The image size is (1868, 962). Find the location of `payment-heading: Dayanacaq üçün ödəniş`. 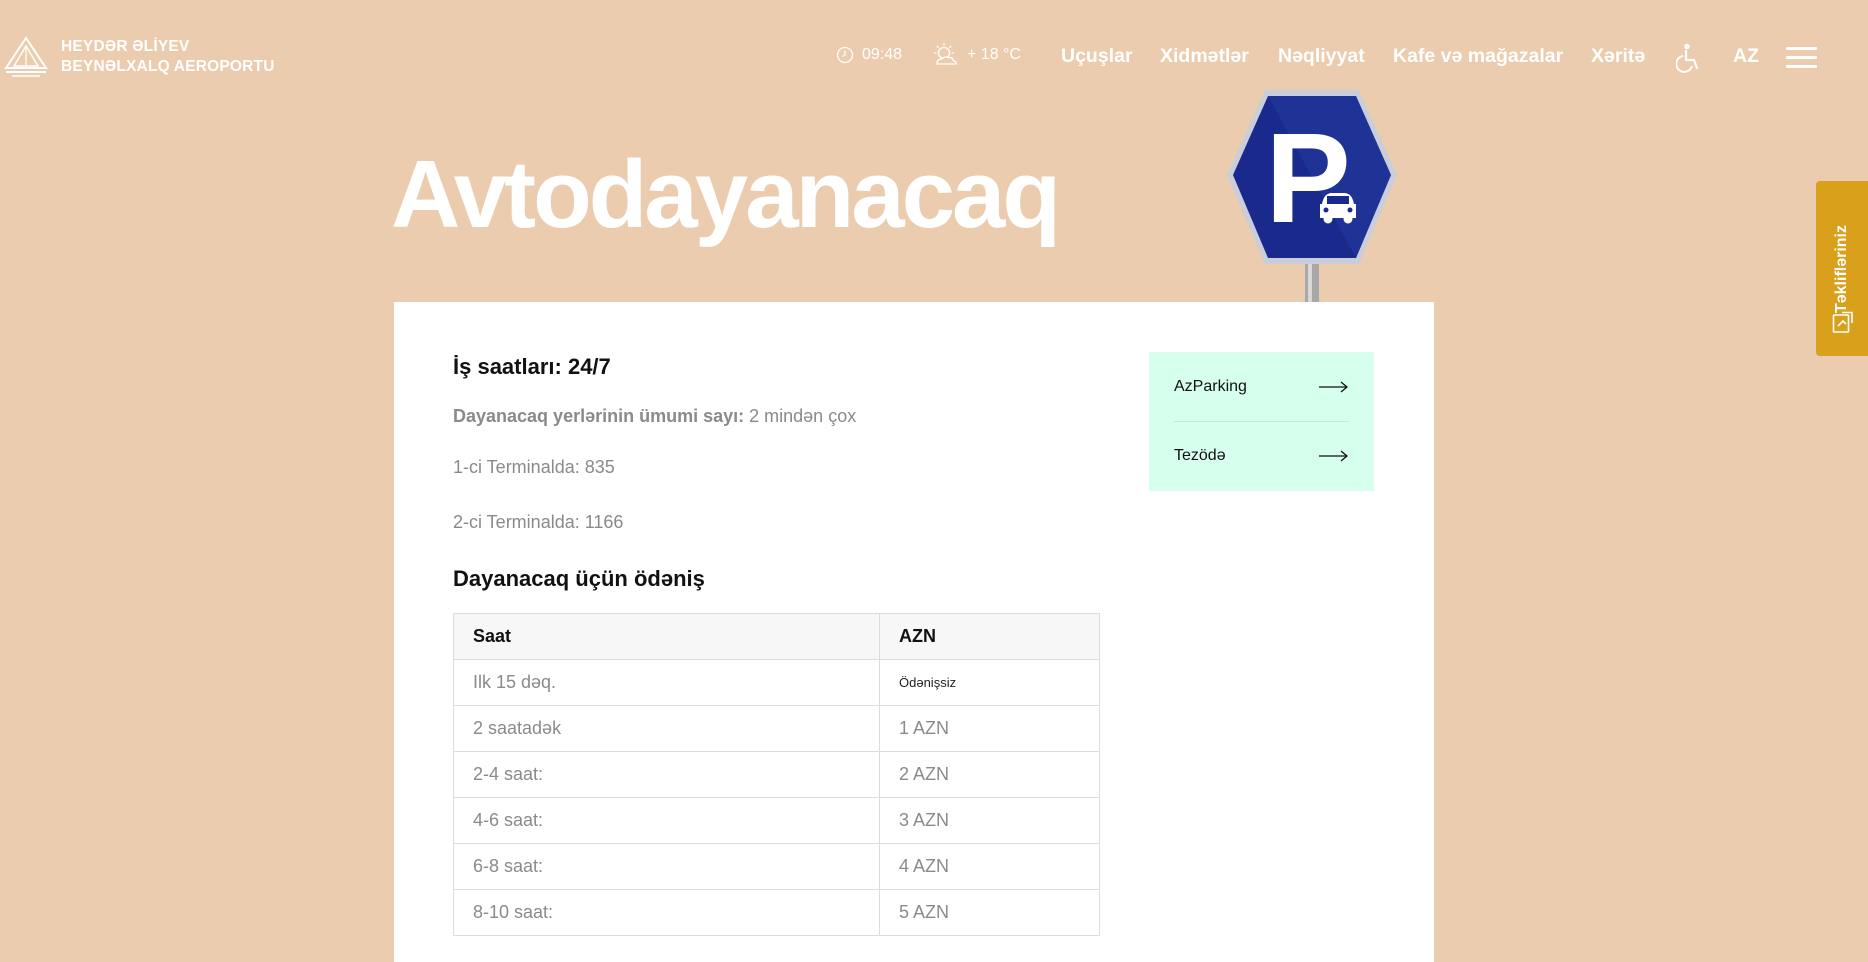

payment-heading: Dayanacaq üçün ödəniş is located at coordinates (579, 578).